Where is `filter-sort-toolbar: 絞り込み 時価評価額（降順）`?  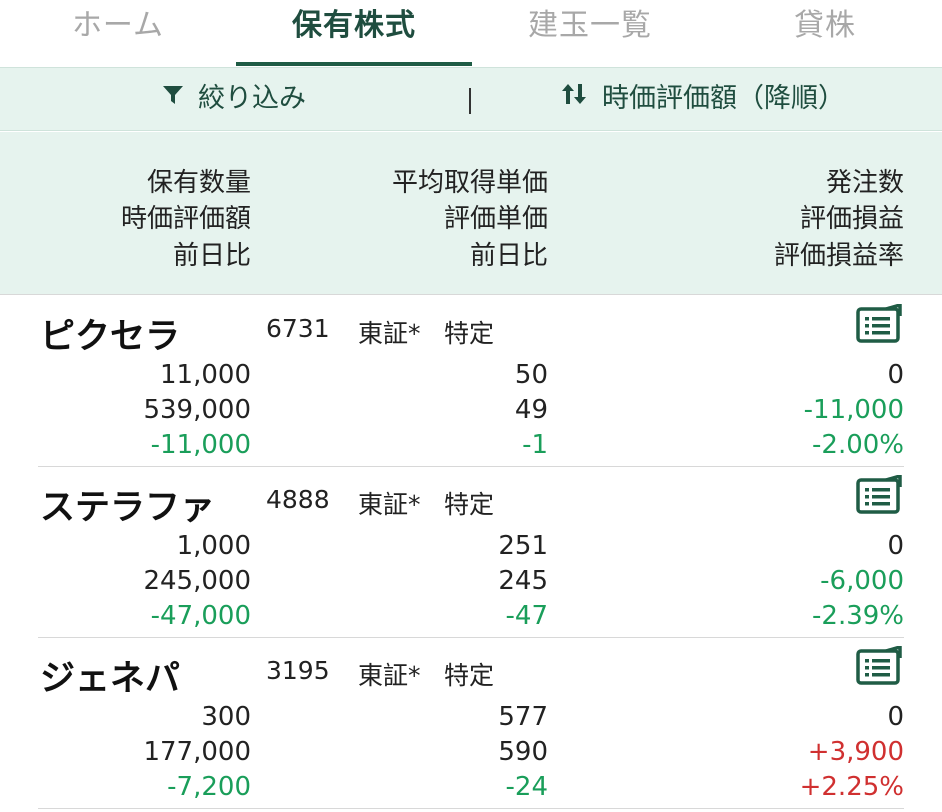 filter-sort-toolbar: 絞り込み 時価評価額（降順） is located at coordinates (471, 99).